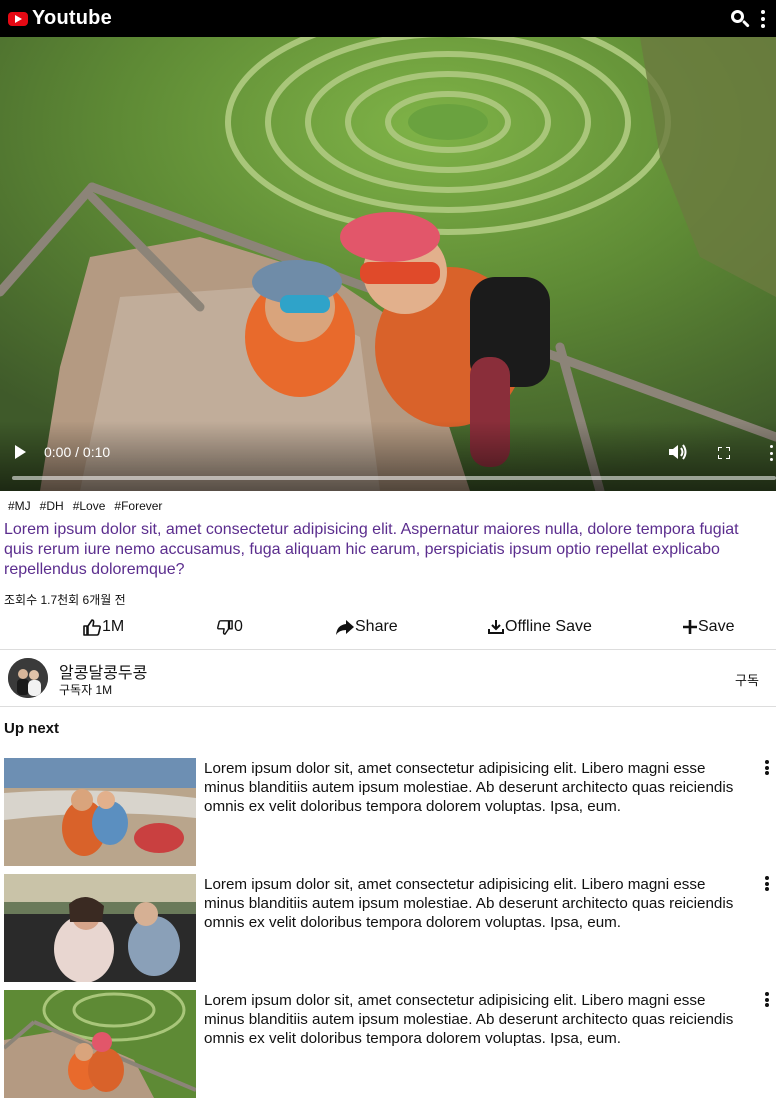 Image resolution: width=776 pixels, height=1107 pixels. I want to click on like-count: 1M, so click(113, 626).